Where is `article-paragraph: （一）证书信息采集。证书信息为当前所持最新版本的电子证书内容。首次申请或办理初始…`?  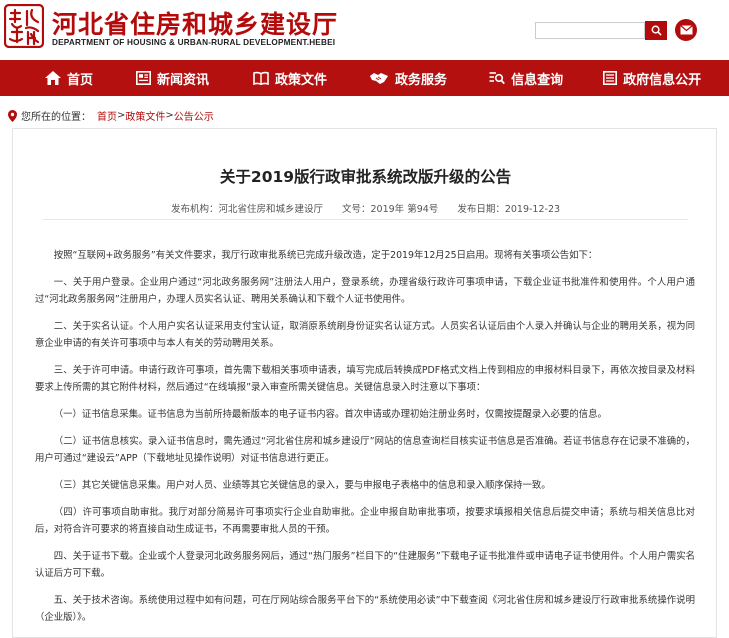
article-paragraph: （一）证书信息采集。证书信息为当前所持最新版本的电子证书内容。首次申请或办理初始… is located at coordinates (330, 414).